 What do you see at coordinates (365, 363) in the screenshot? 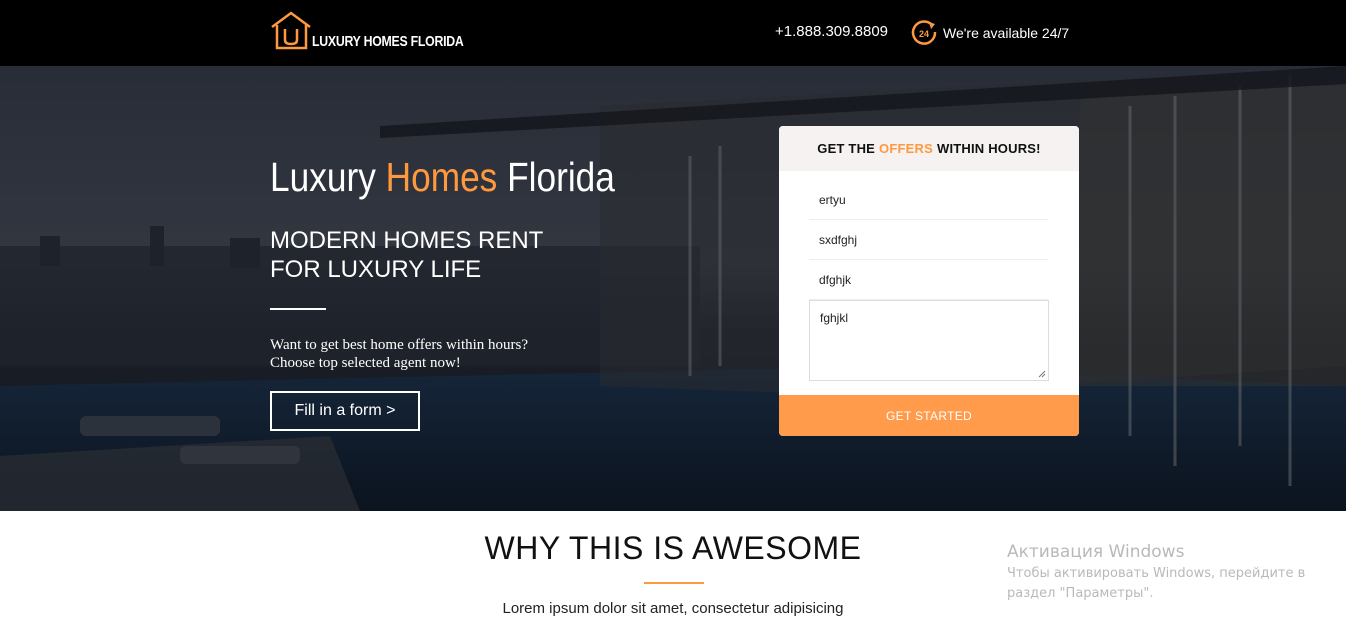
I see `hero-desc-line2: Choose top selected agent now!` at bounding box center [365, 363].